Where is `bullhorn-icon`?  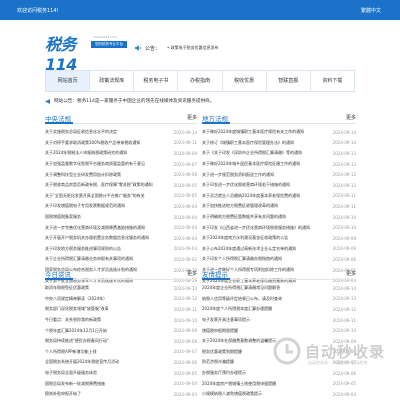
bullhorn-icon is located at coordinates (47, 101).